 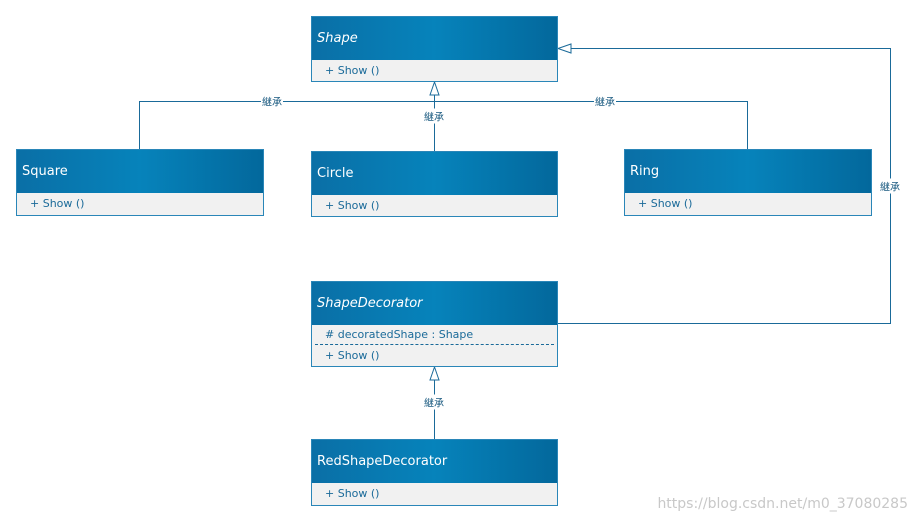 What do you see at coordinates (434, 38) in the screenshot?
I see `class-name: Shape` at bounding box center [434, 38].